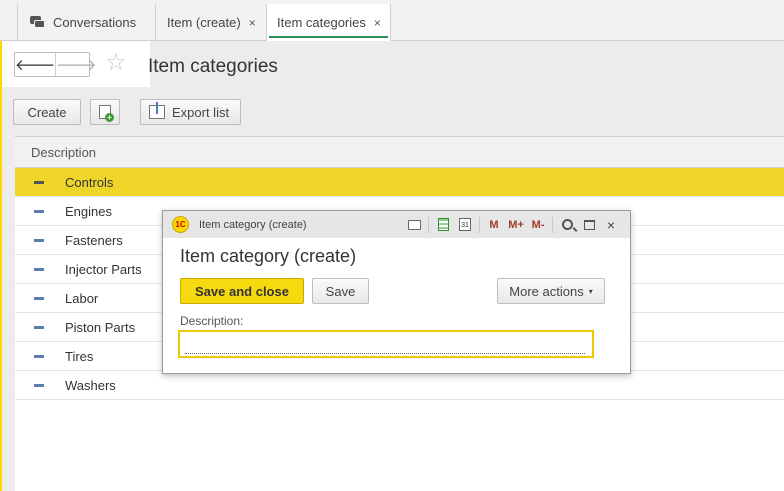 This screenshot has width=784, height=491. Describe the element at coordinates (95, 22) in the screenshot. I see `tab-label: Conversations` at that location.